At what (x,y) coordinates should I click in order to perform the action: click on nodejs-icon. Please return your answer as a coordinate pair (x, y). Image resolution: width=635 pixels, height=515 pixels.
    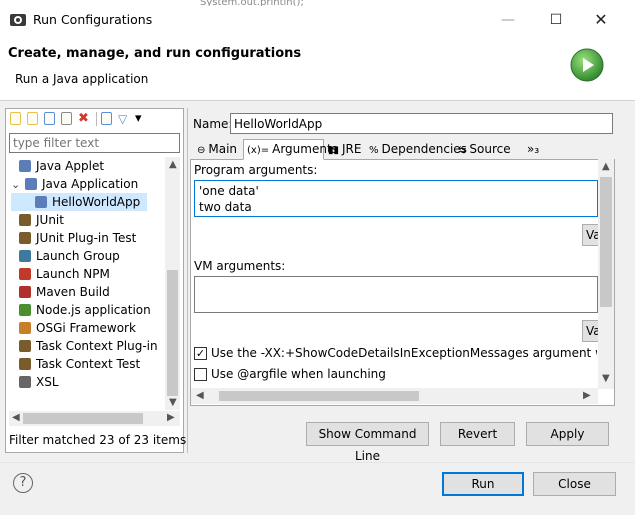
    Looking at the image, I should click on (25, 310).